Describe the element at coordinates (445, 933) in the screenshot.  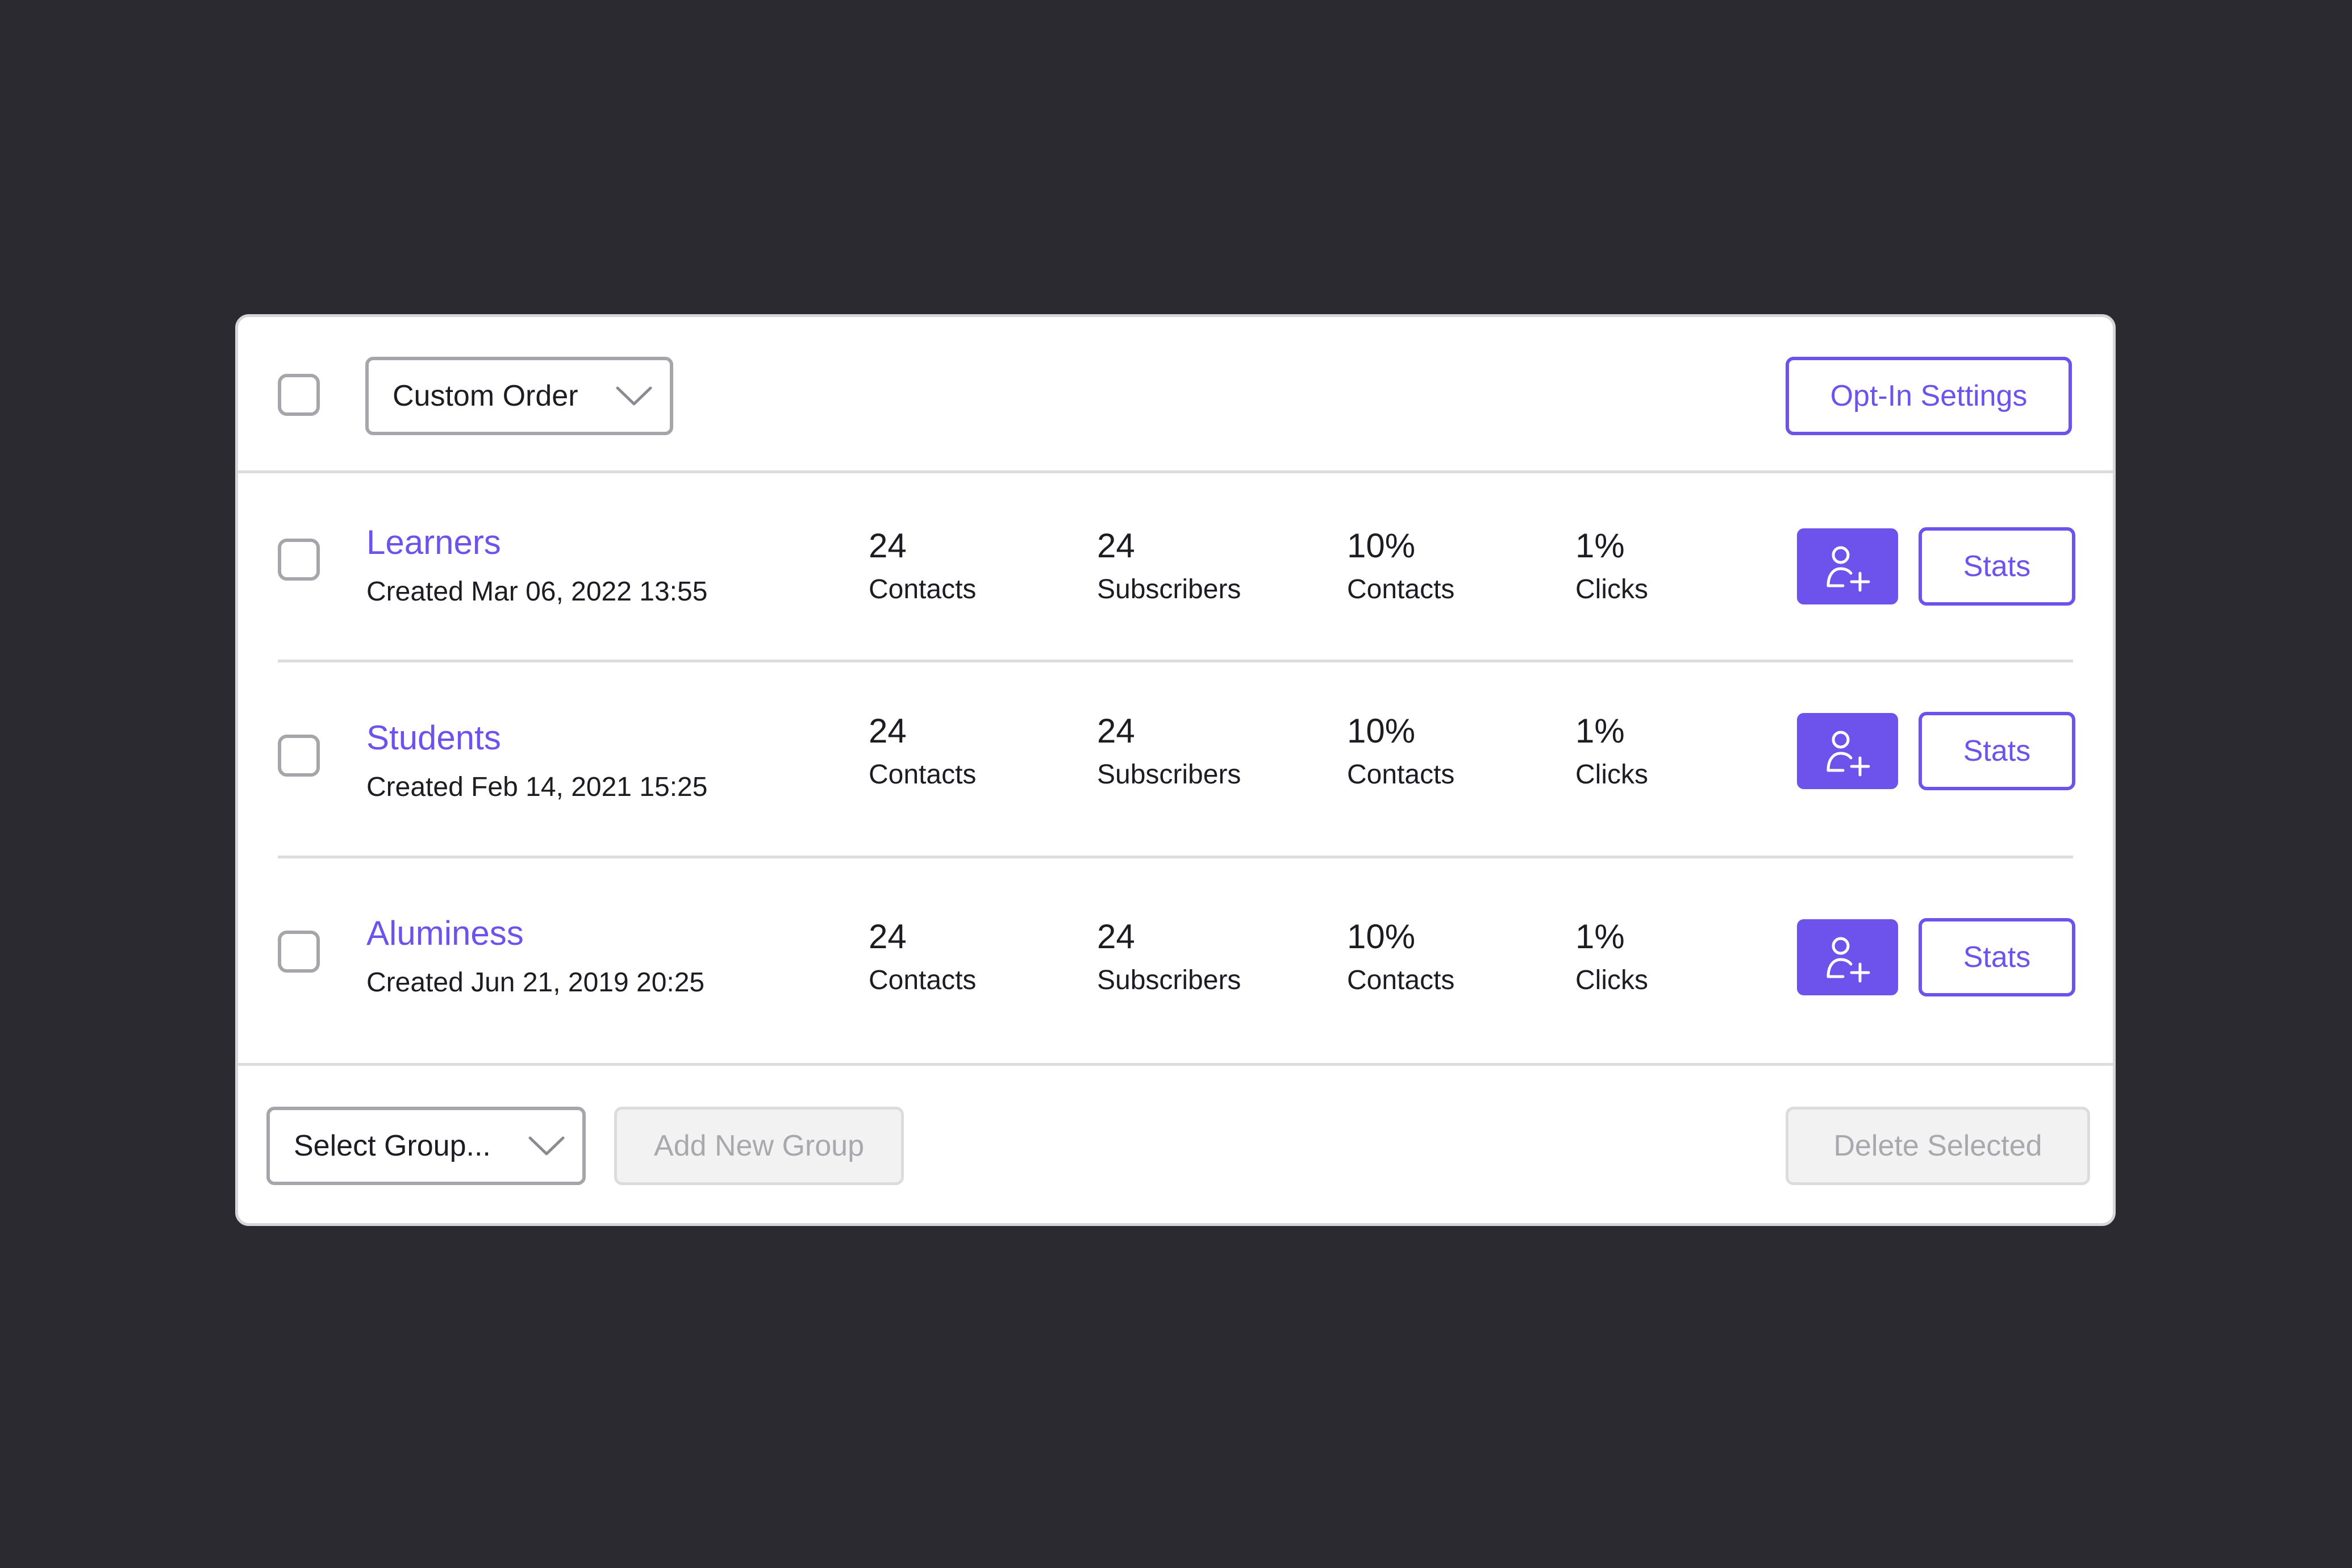
I see `group-name-link: Aluminess` at that location.